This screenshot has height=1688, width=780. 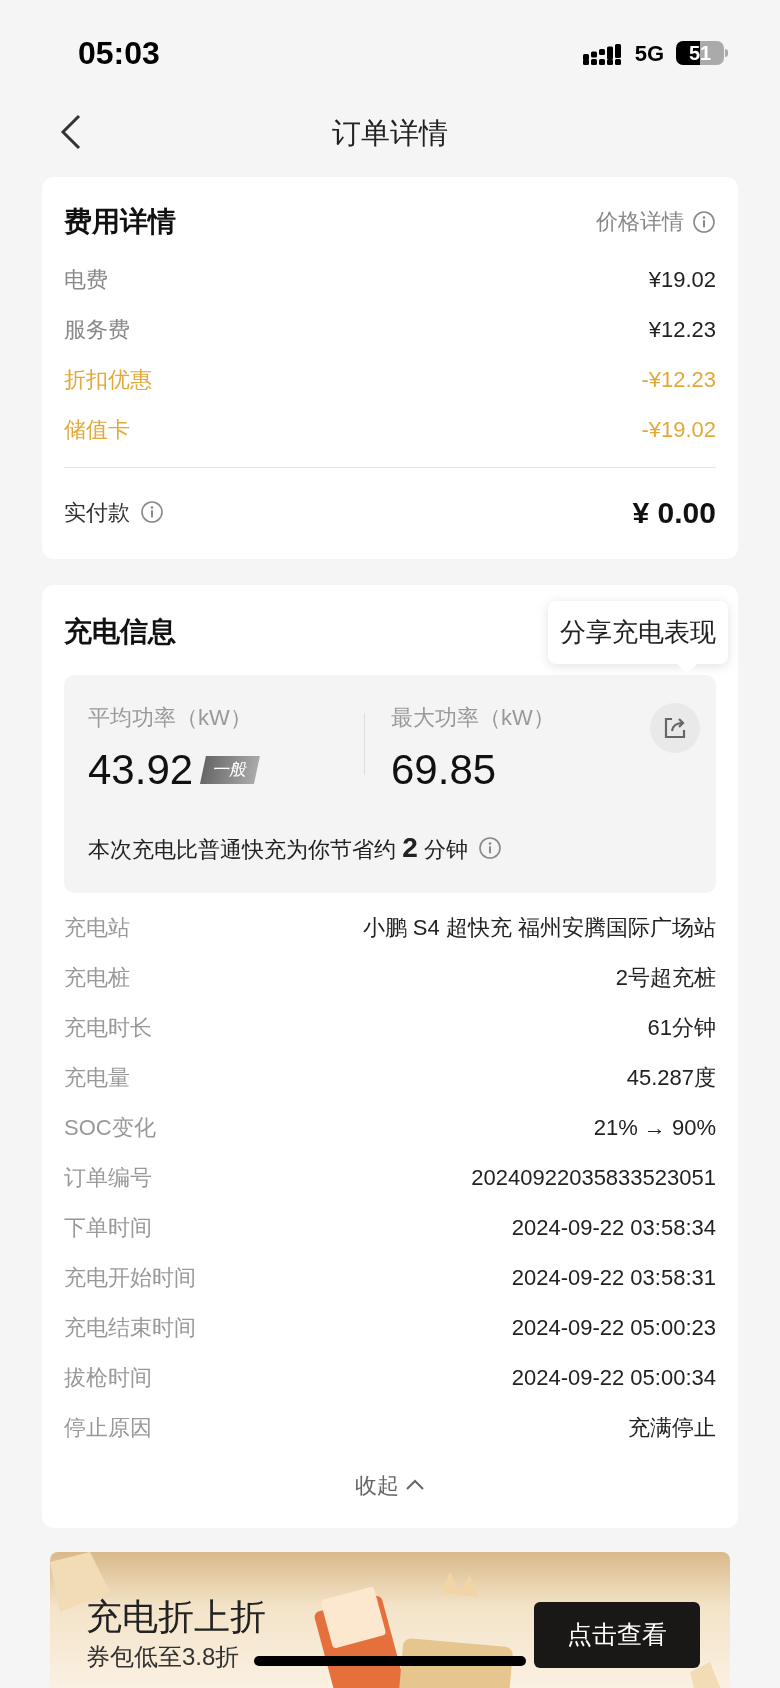 I want to click on info-label: 订单编号, so click(x=108, y=1178).